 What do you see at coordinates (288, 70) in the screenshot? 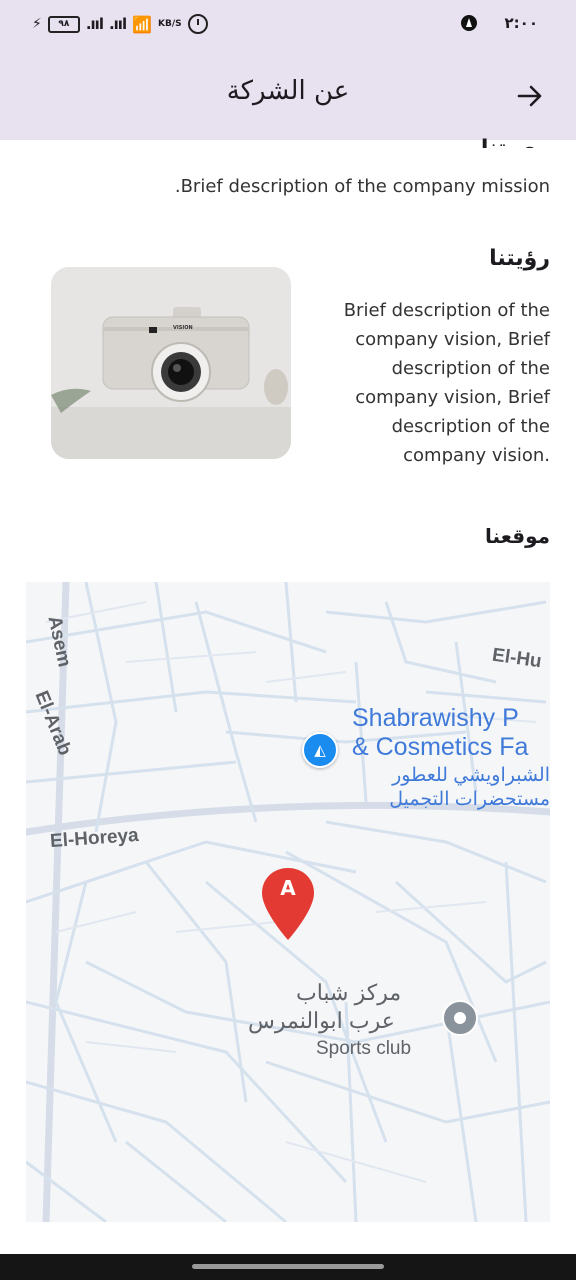
I see `app-header: ⚡ ٩٨ .ııl .ııl 📶 KB/S ٢:٠٠ عن الشركة` at bounding box center [288, 70].